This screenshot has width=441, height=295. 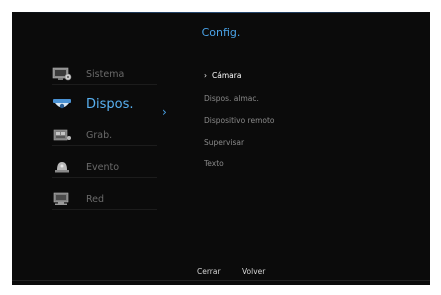 I want to click on sidebar-item-evento: Evento, so click(x=104, y=167).